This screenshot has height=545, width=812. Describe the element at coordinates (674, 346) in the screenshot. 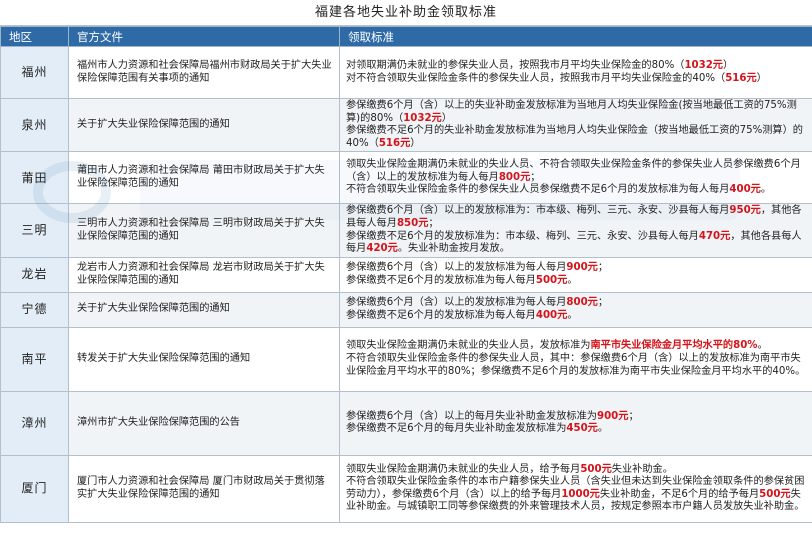

I see `amount-highlight: 南平市失业保险金月平均水平的80%` at that location.